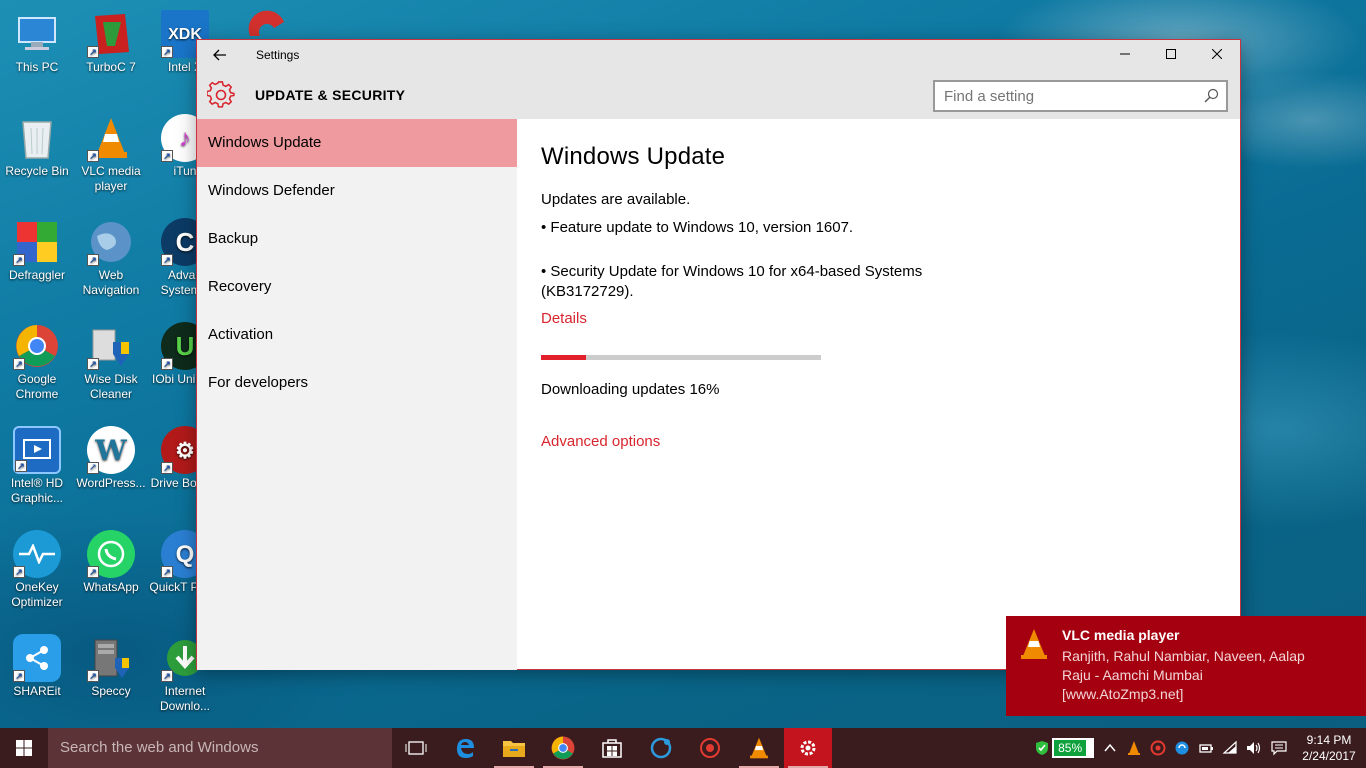 The width and height of the screenshot is (1366, 768). What do you see at coordinates (1158, 748) in the screenshot?
I see `driver-booster-tray-icon` at bounding box center [1158, 748].